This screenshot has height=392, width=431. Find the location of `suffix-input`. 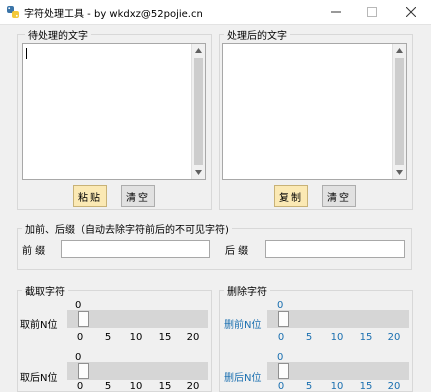

suffix-input is located at coordinates (335, 249).